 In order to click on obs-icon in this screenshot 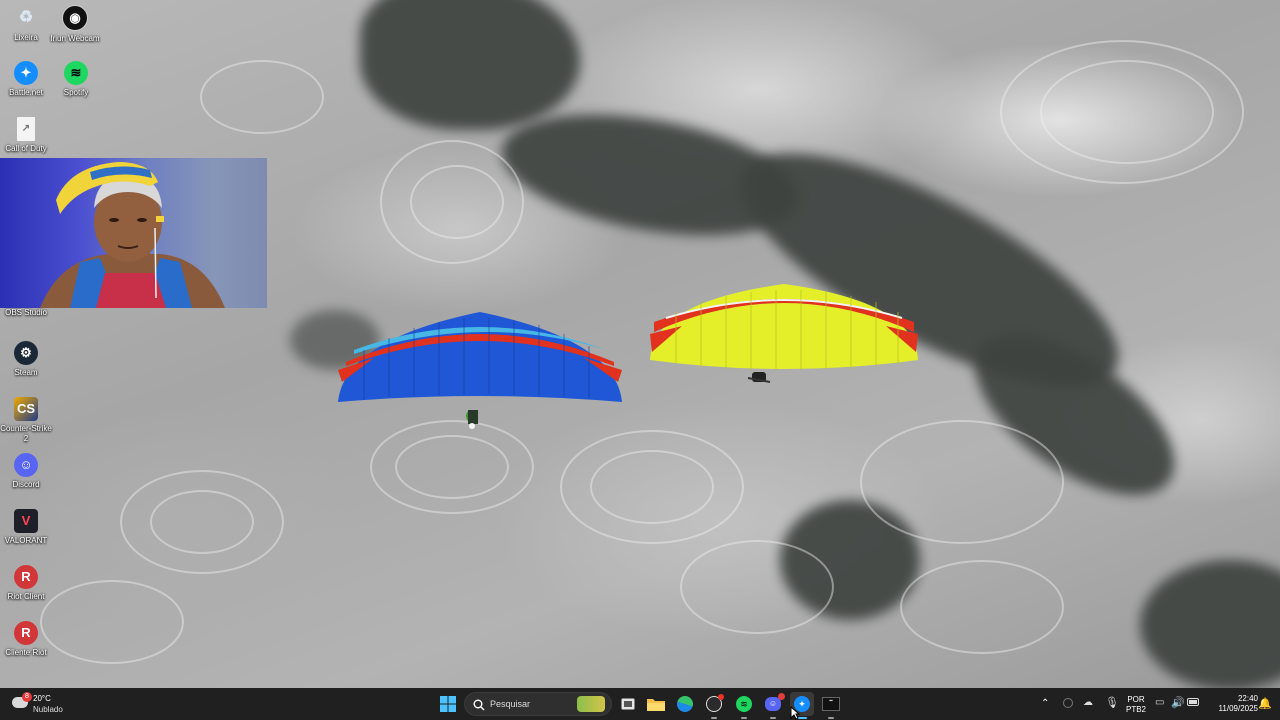, I will do `click(715, 703)`.